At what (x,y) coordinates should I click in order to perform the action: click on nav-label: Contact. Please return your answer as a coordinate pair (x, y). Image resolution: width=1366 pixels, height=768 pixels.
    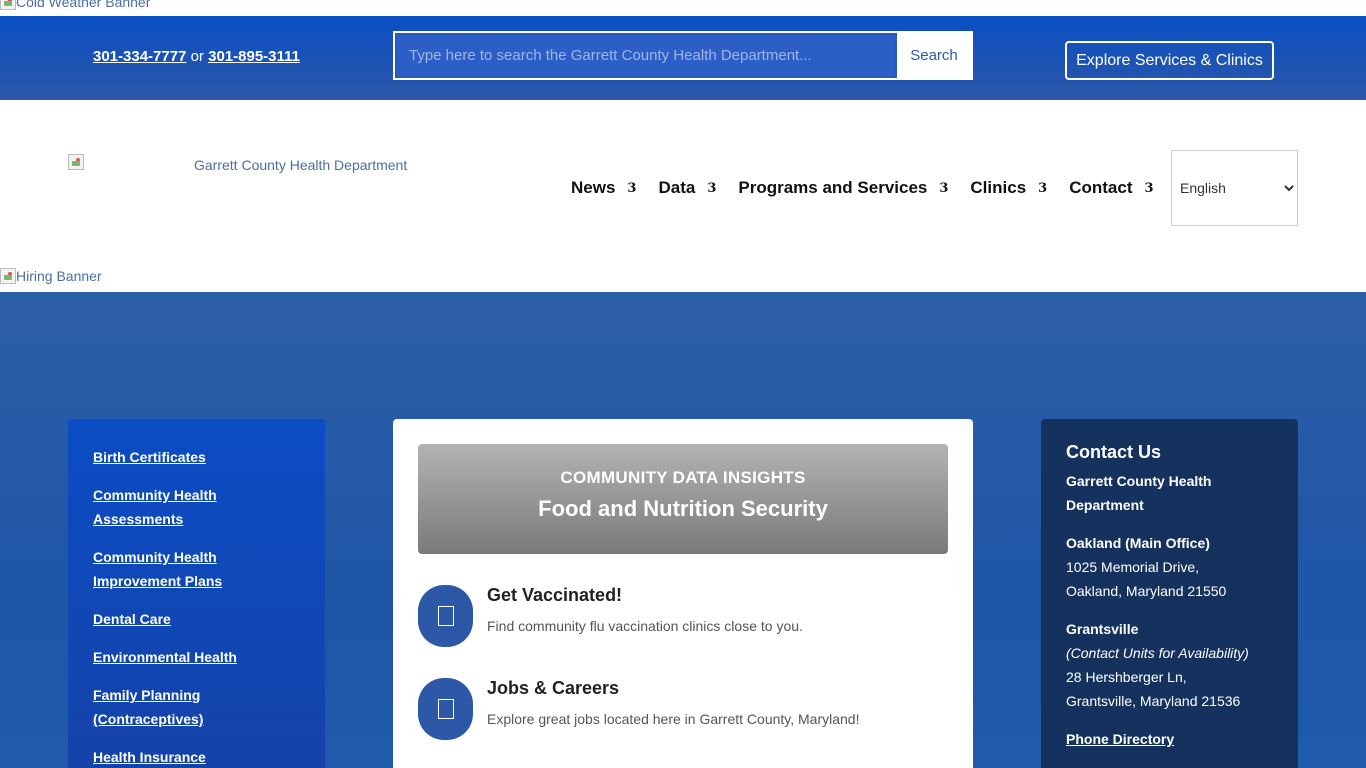
    Looking at the image, I should click on (1101, 187).